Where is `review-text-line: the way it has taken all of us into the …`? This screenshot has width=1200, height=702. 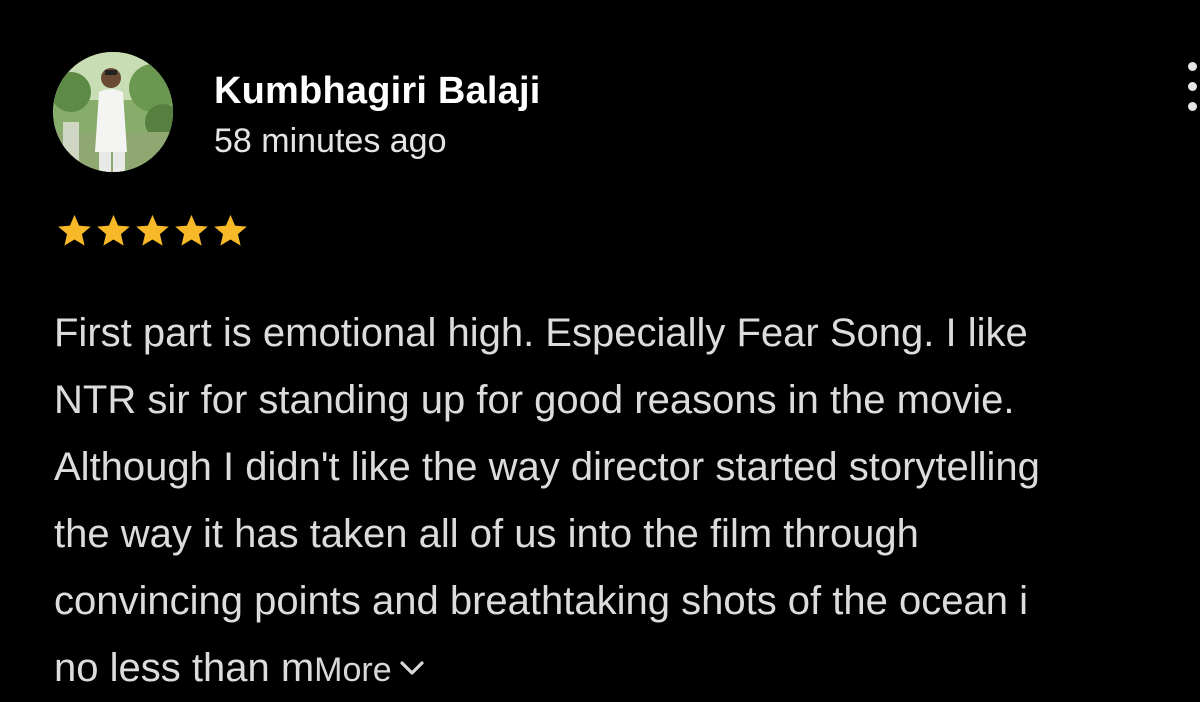
review-text-line: the way it has taken all of us into the … is located at coordinates (486, 534).